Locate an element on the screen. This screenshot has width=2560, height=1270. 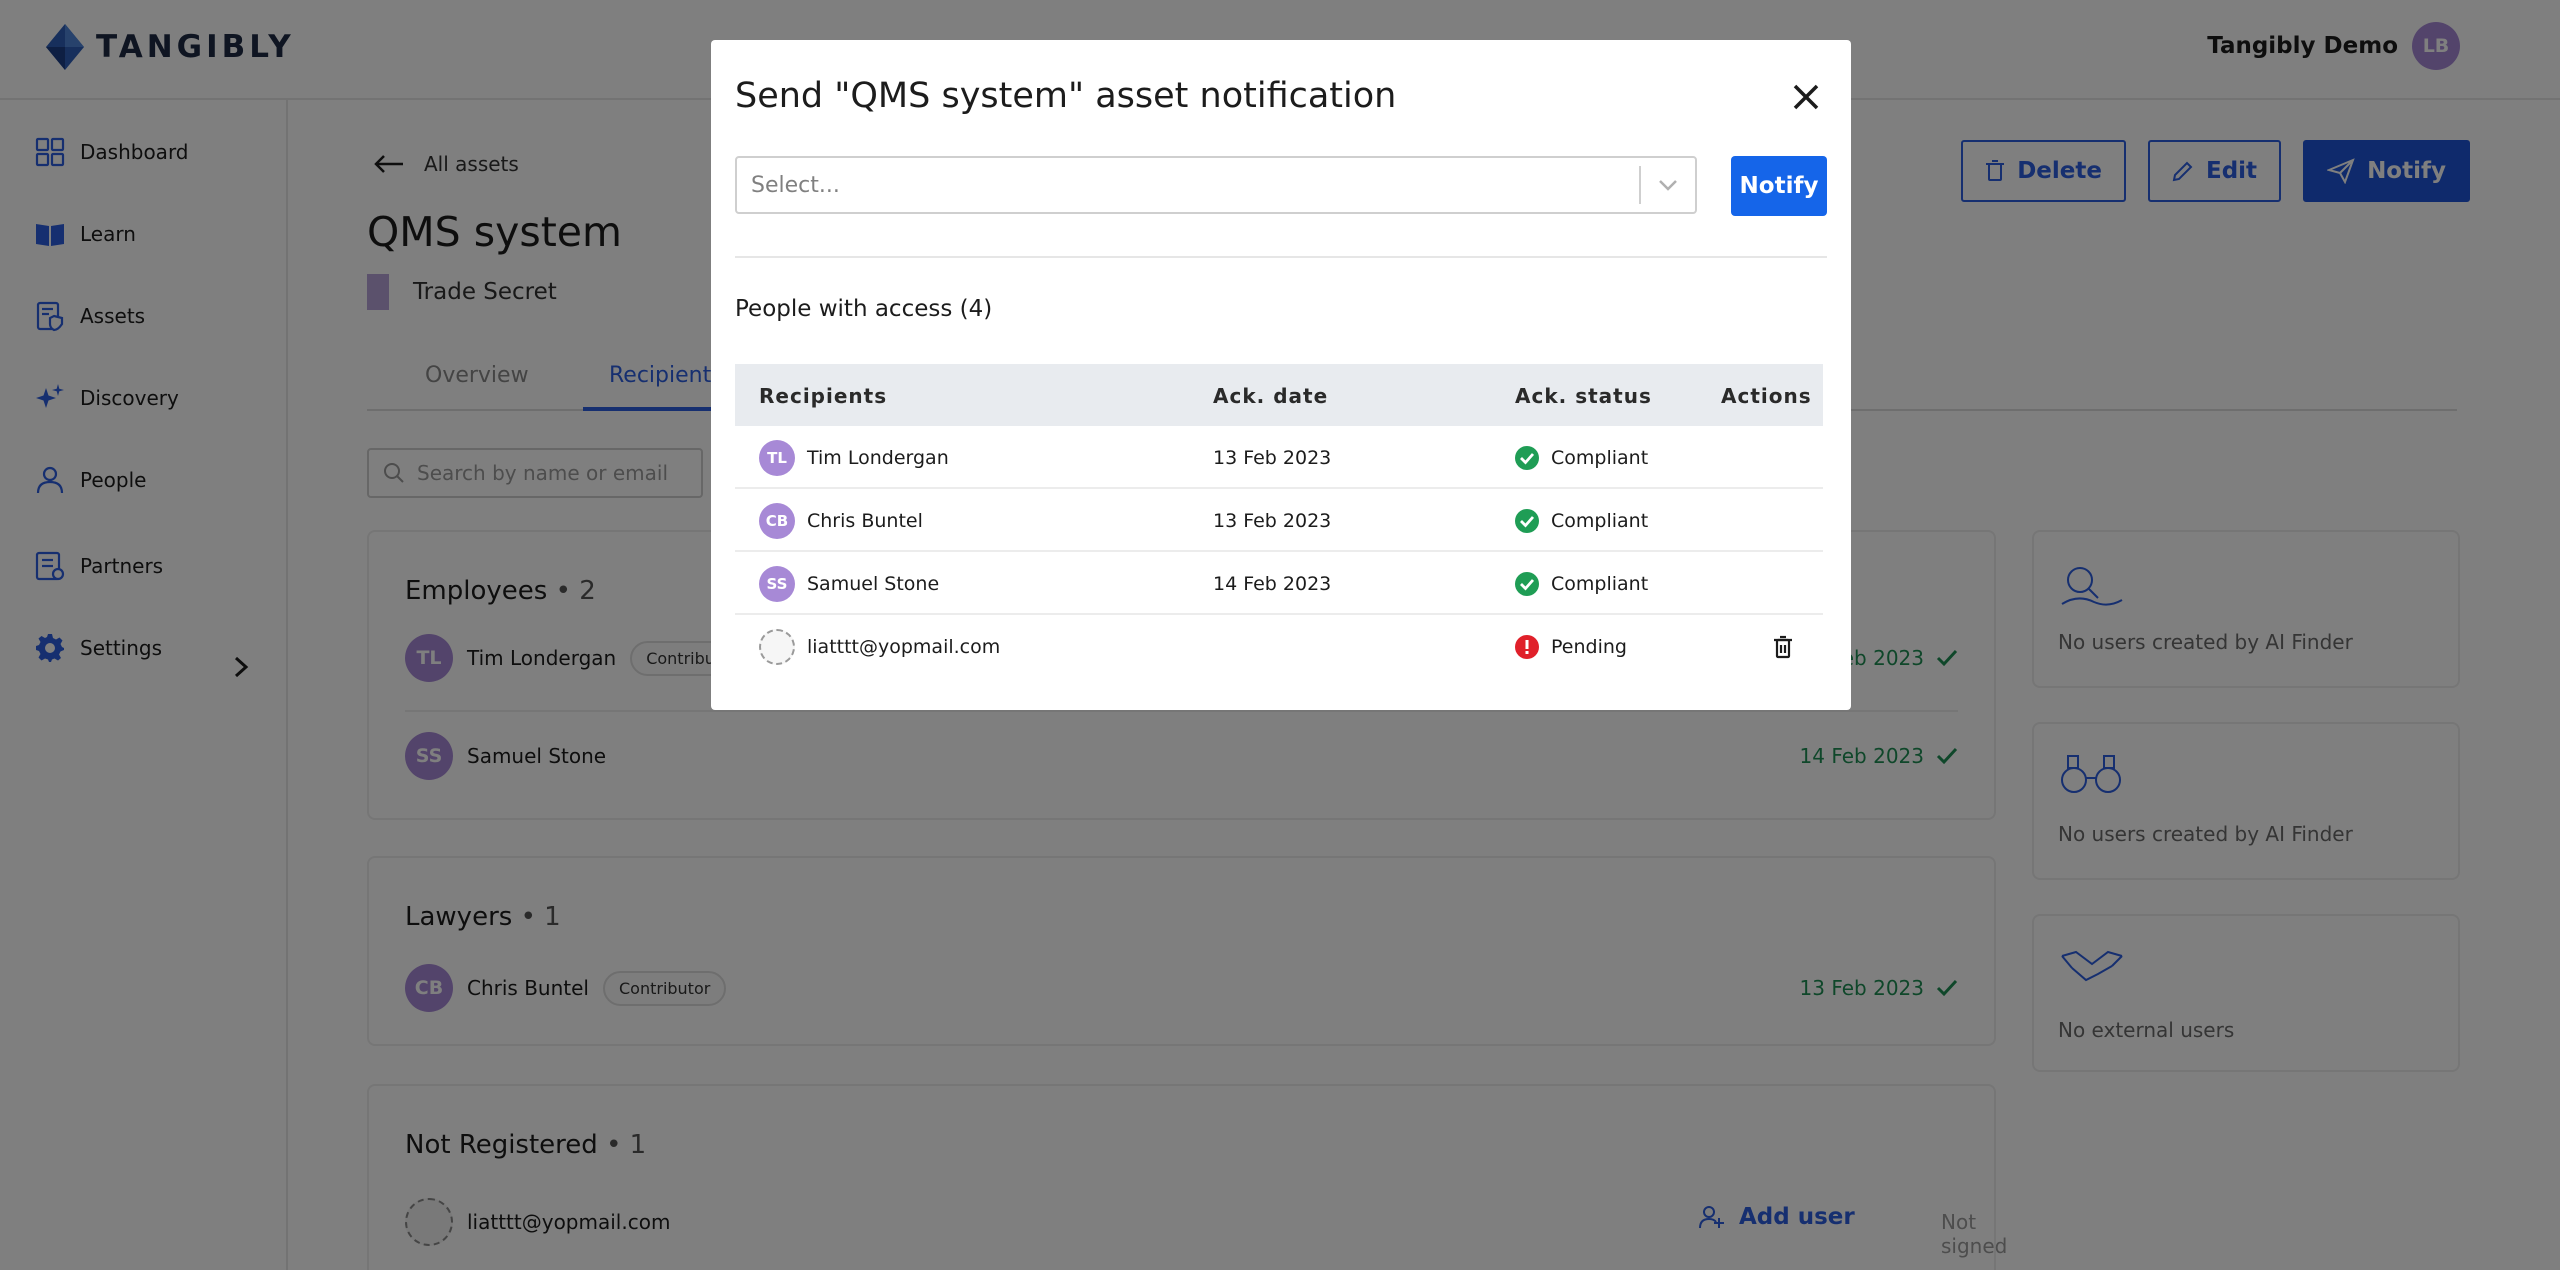
table-row: SS Samuel Stone 14 Feb 2023 Compliant is located at coordinates (1279, 583).